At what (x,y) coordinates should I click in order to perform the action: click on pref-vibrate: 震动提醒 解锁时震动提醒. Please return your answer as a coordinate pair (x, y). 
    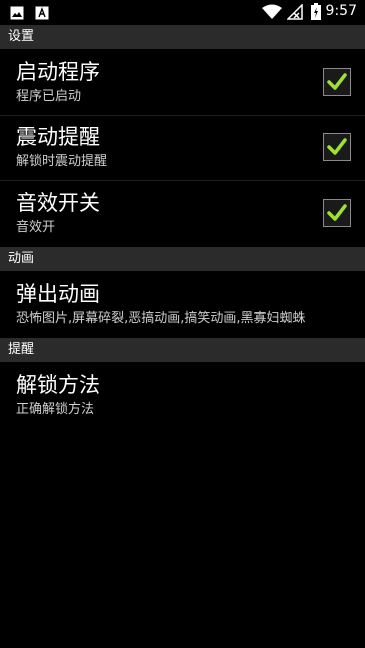
    Looking at the image, I should click on (182, 148).